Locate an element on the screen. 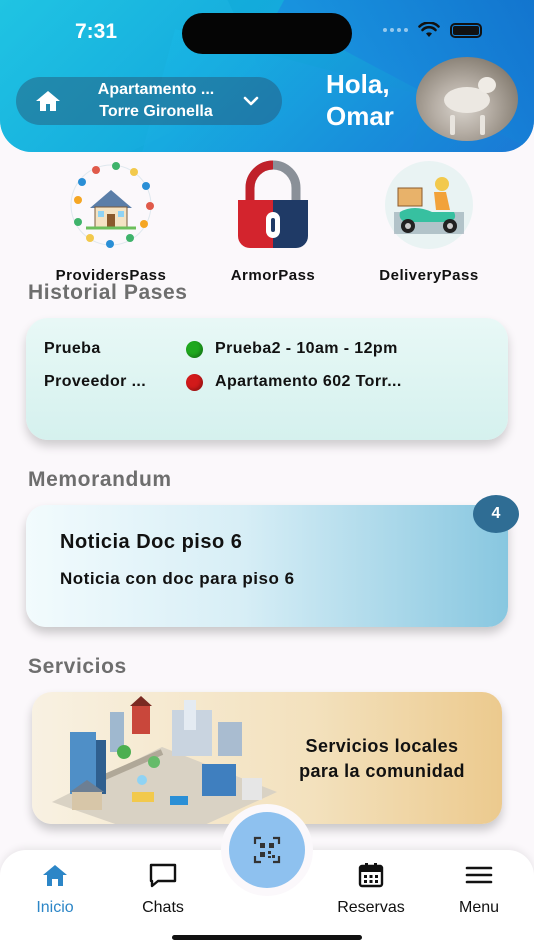 This screenshot has height=950, width=534. shortcut-label: ArmorPass is located at coordinates (273, 275).